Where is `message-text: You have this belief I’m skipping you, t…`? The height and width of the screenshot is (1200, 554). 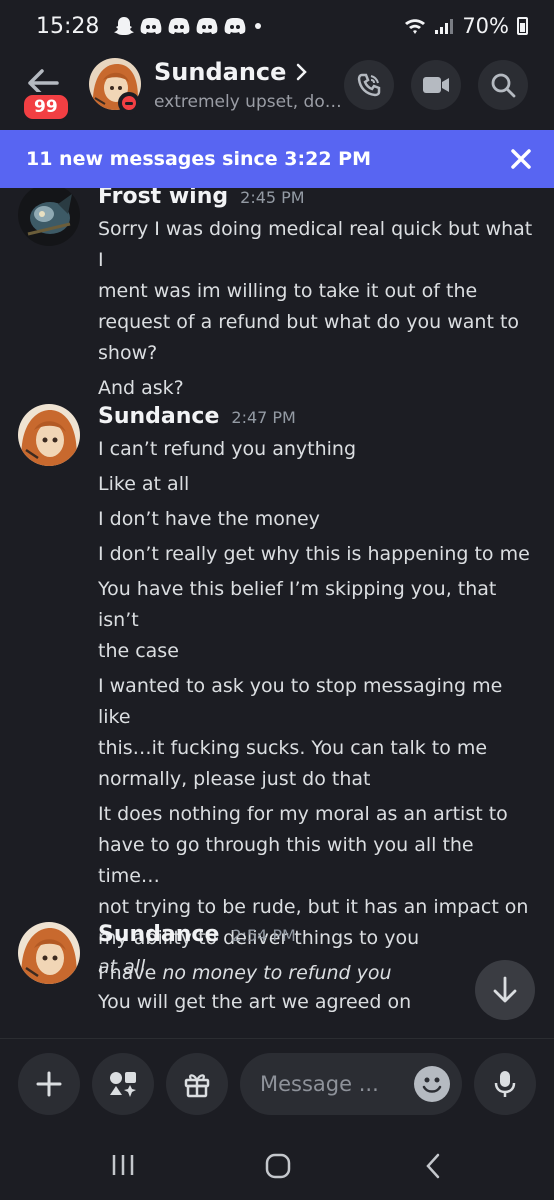 message-text: You have this belief I’m skipping you, t… is located at coordinates (317, 620).